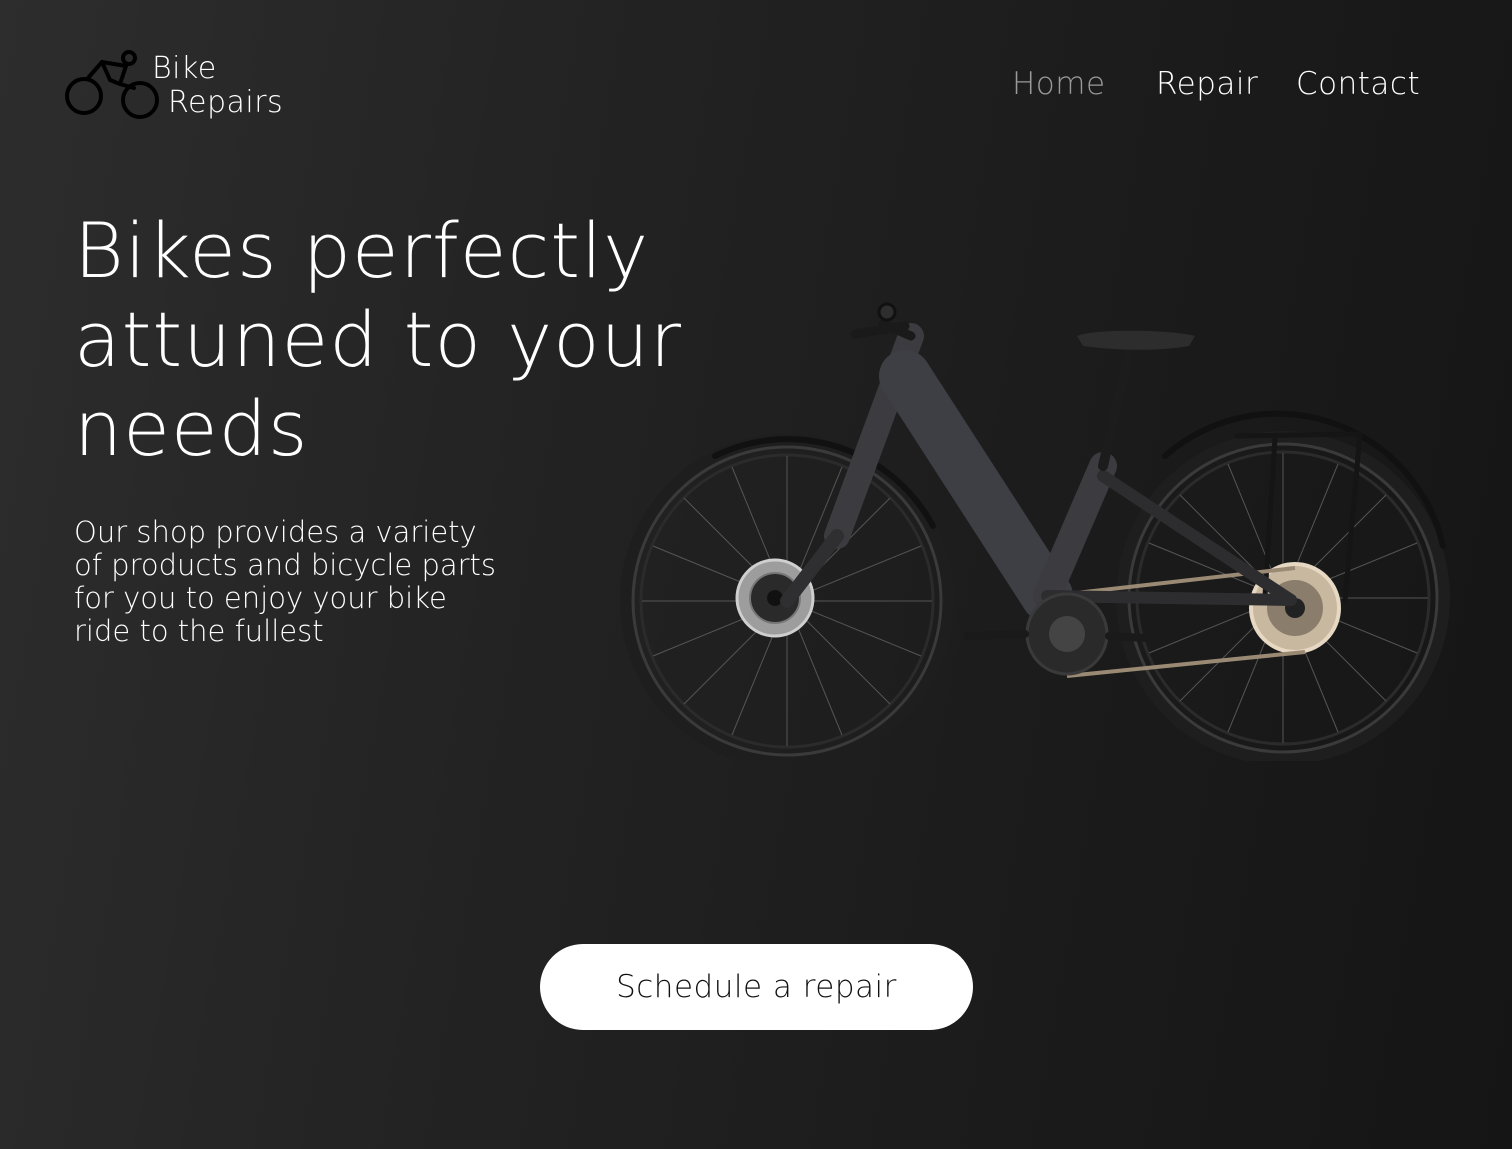 The width and height of the screenshot is (1512, 1149). What do you see at coordinates (1358, 84) in the screenshot?
I see `nav-contact-link: Contact` at bounding box center [1358, 84].